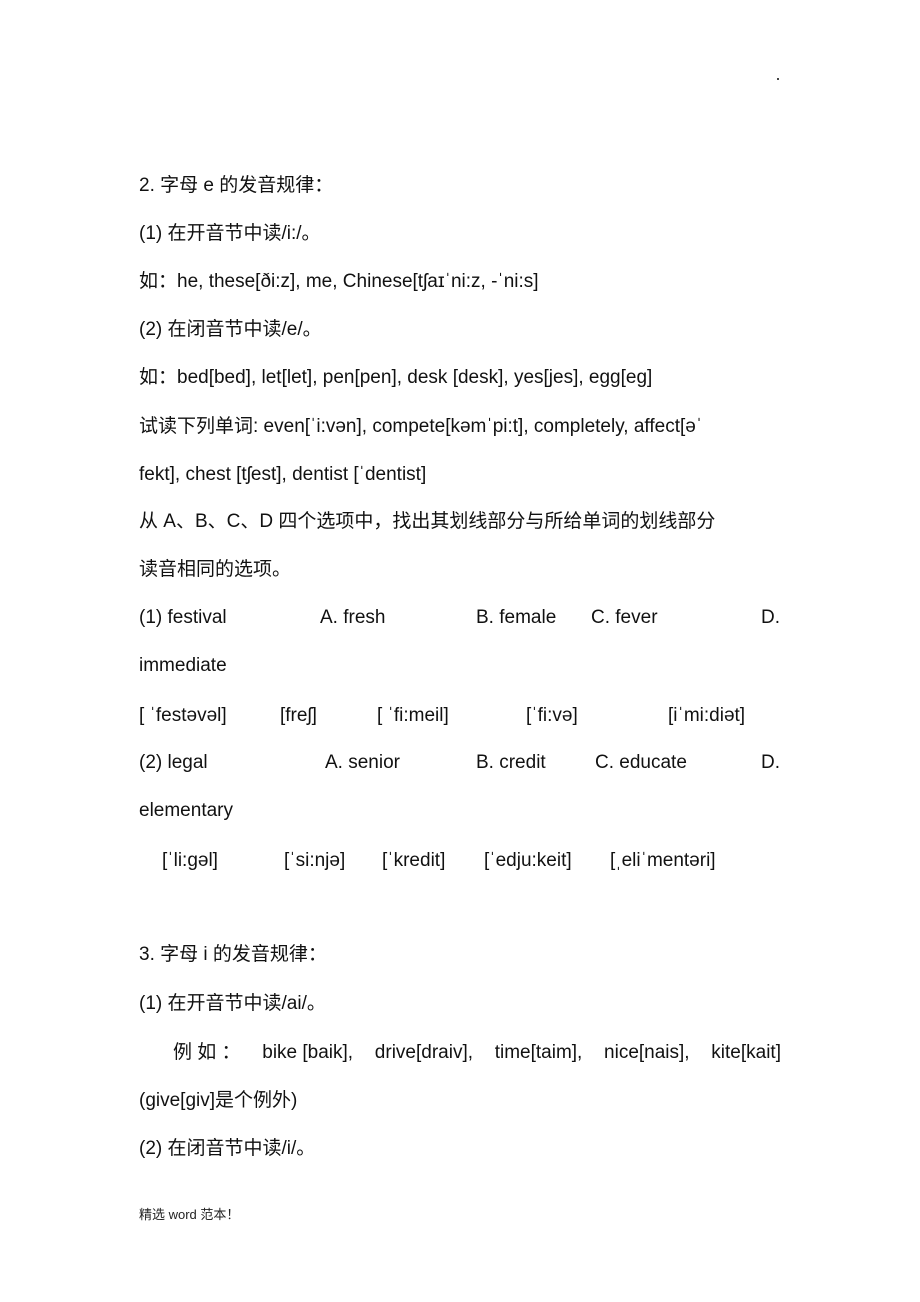 This screenshot has height=1302, width=920. I want to click on instruction-line-2: 读音相同的选项。, so click(215, 569).